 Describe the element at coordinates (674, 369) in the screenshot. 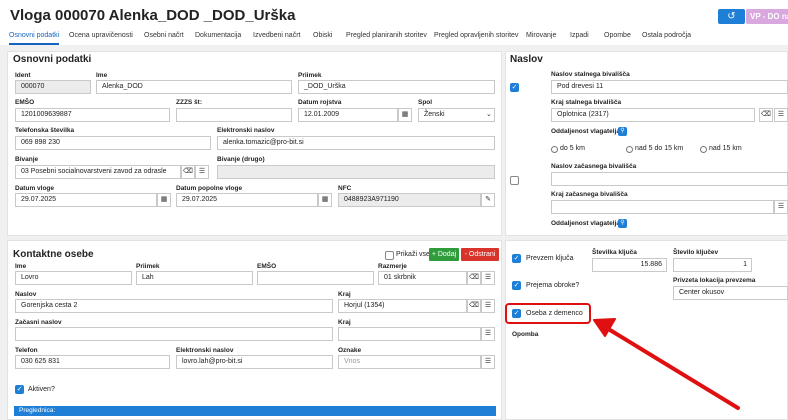

I see `annotation-arrow-shaft` at that location.